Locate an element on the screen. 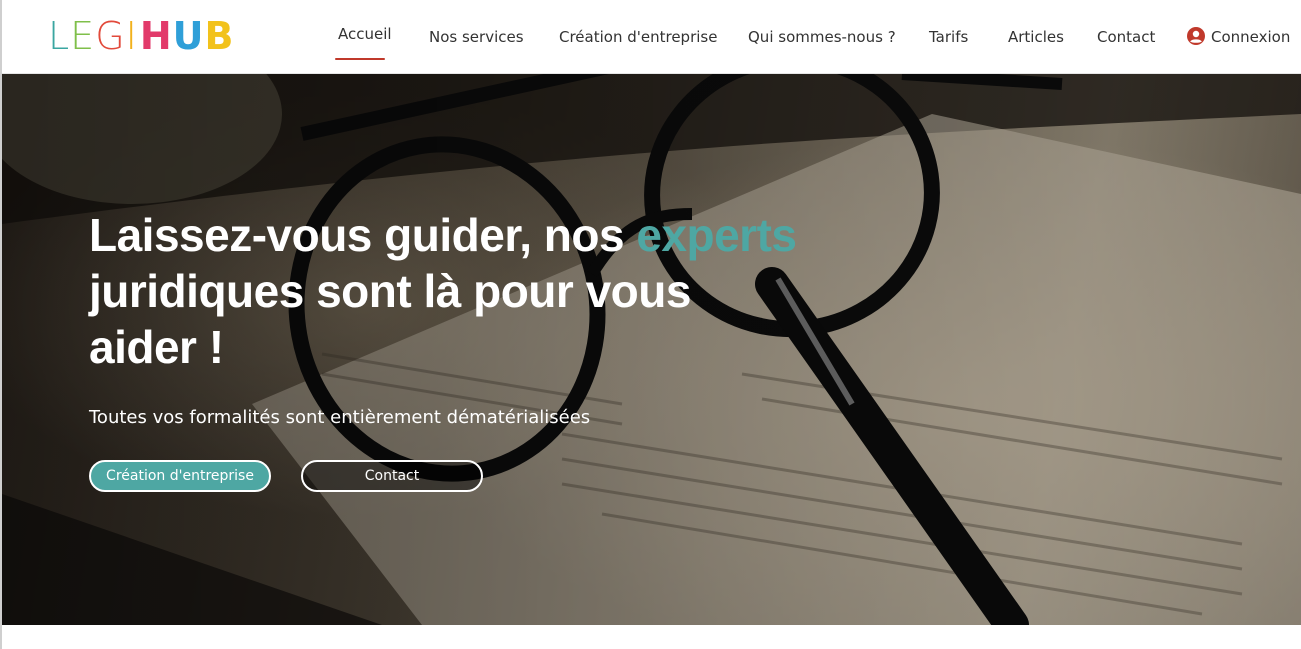 The image size is (1301, 649). nav-nos-services: Nos services is located at coordinates (476, 37).